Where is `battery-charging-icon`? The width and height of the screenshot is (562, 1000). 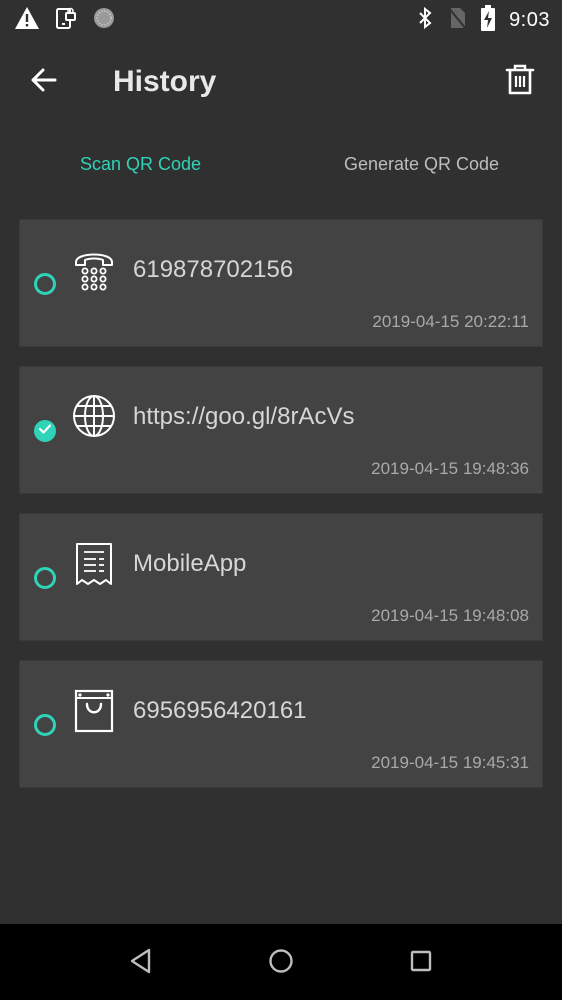
battery-charging-icon is located at coordinates (488, 20).